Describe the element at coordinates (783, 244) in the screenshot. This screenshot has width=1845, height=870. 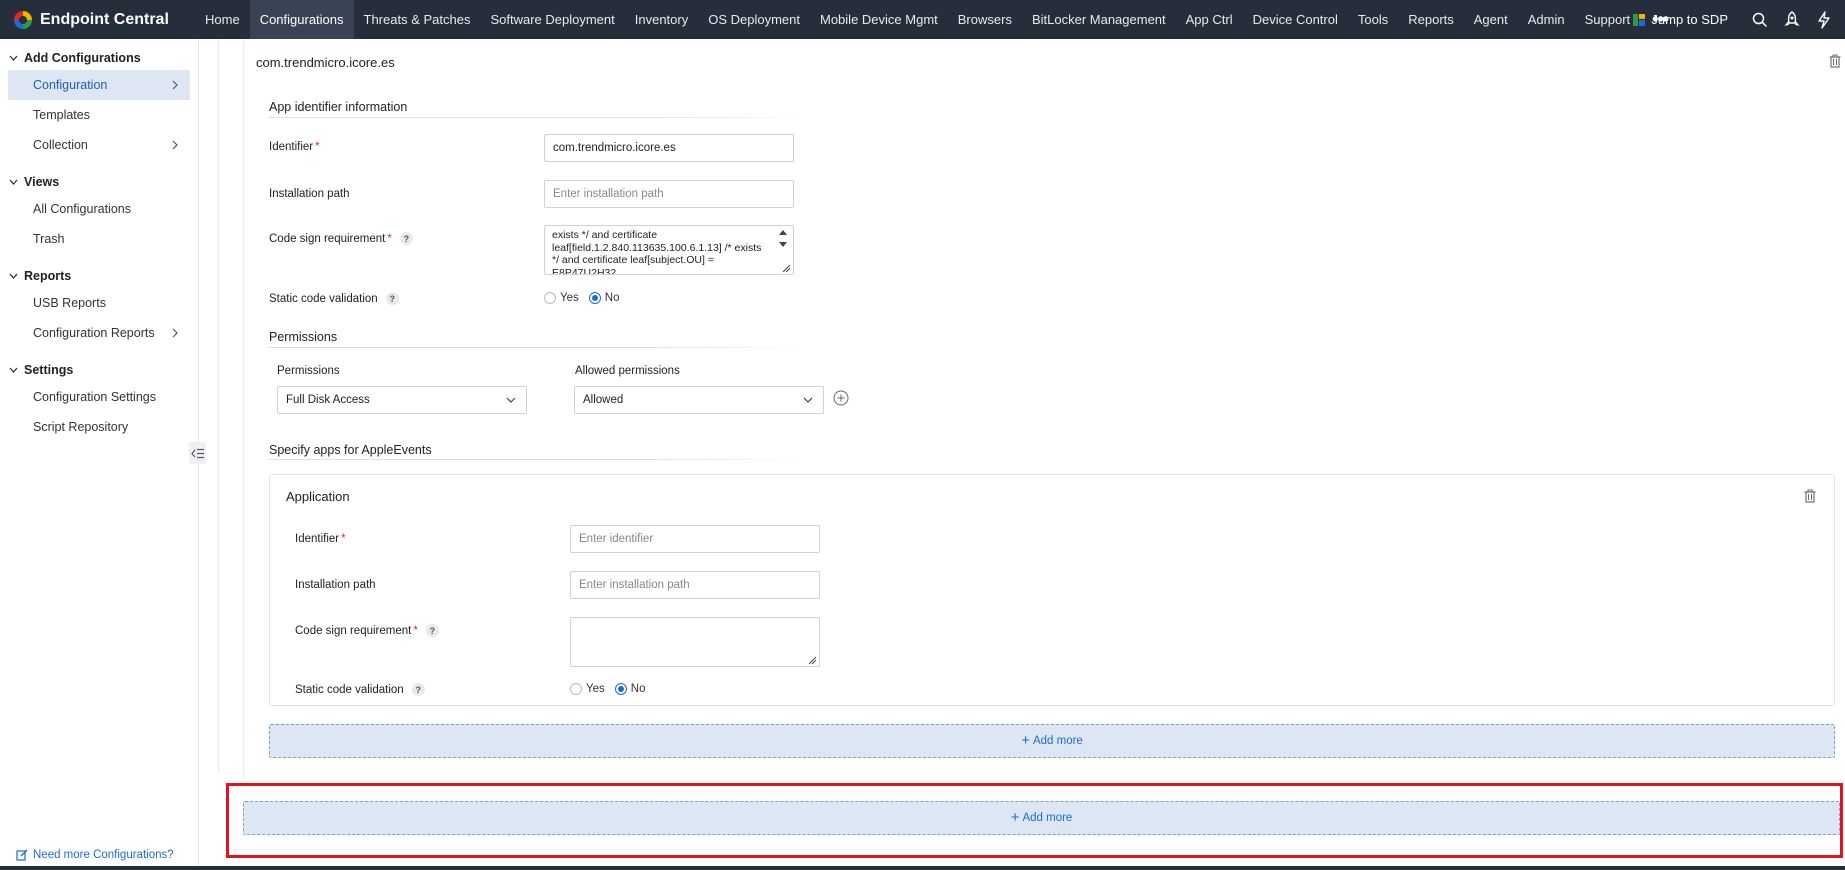
I see `scroll-down-icon` at that location.